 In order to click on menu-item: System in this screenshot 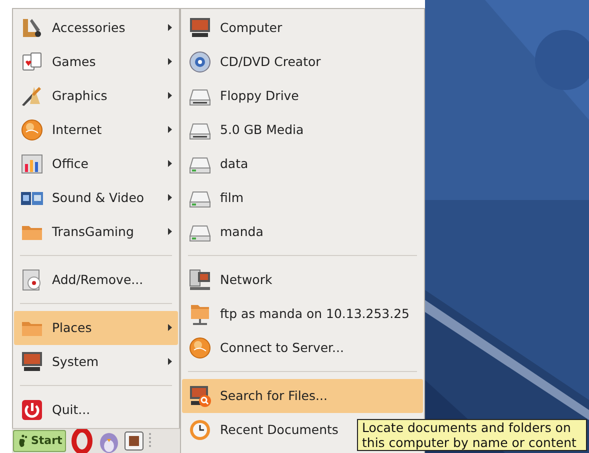, I will do `click(96, 362)`.